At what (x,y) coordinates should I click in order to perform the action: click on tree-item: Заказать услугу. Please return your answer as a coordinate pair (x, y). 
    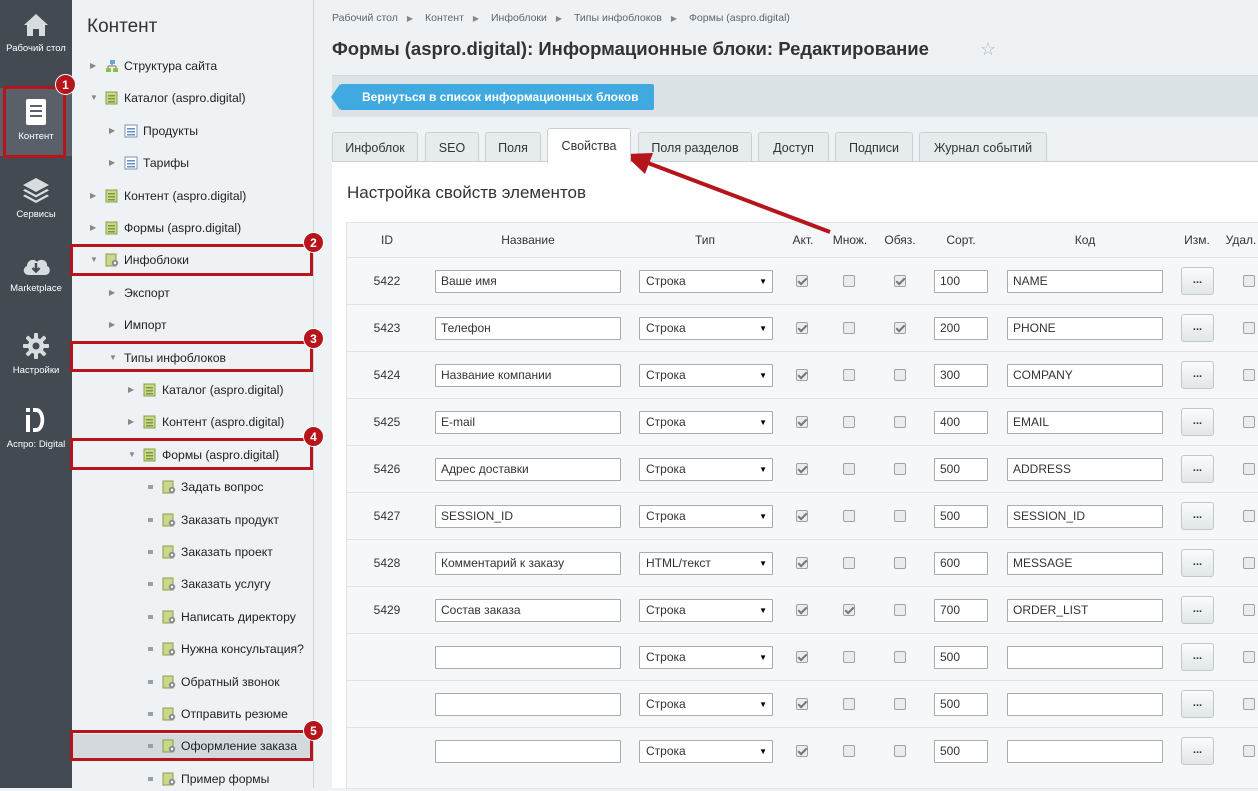
    Looking at the image, I should click on (192, 584).